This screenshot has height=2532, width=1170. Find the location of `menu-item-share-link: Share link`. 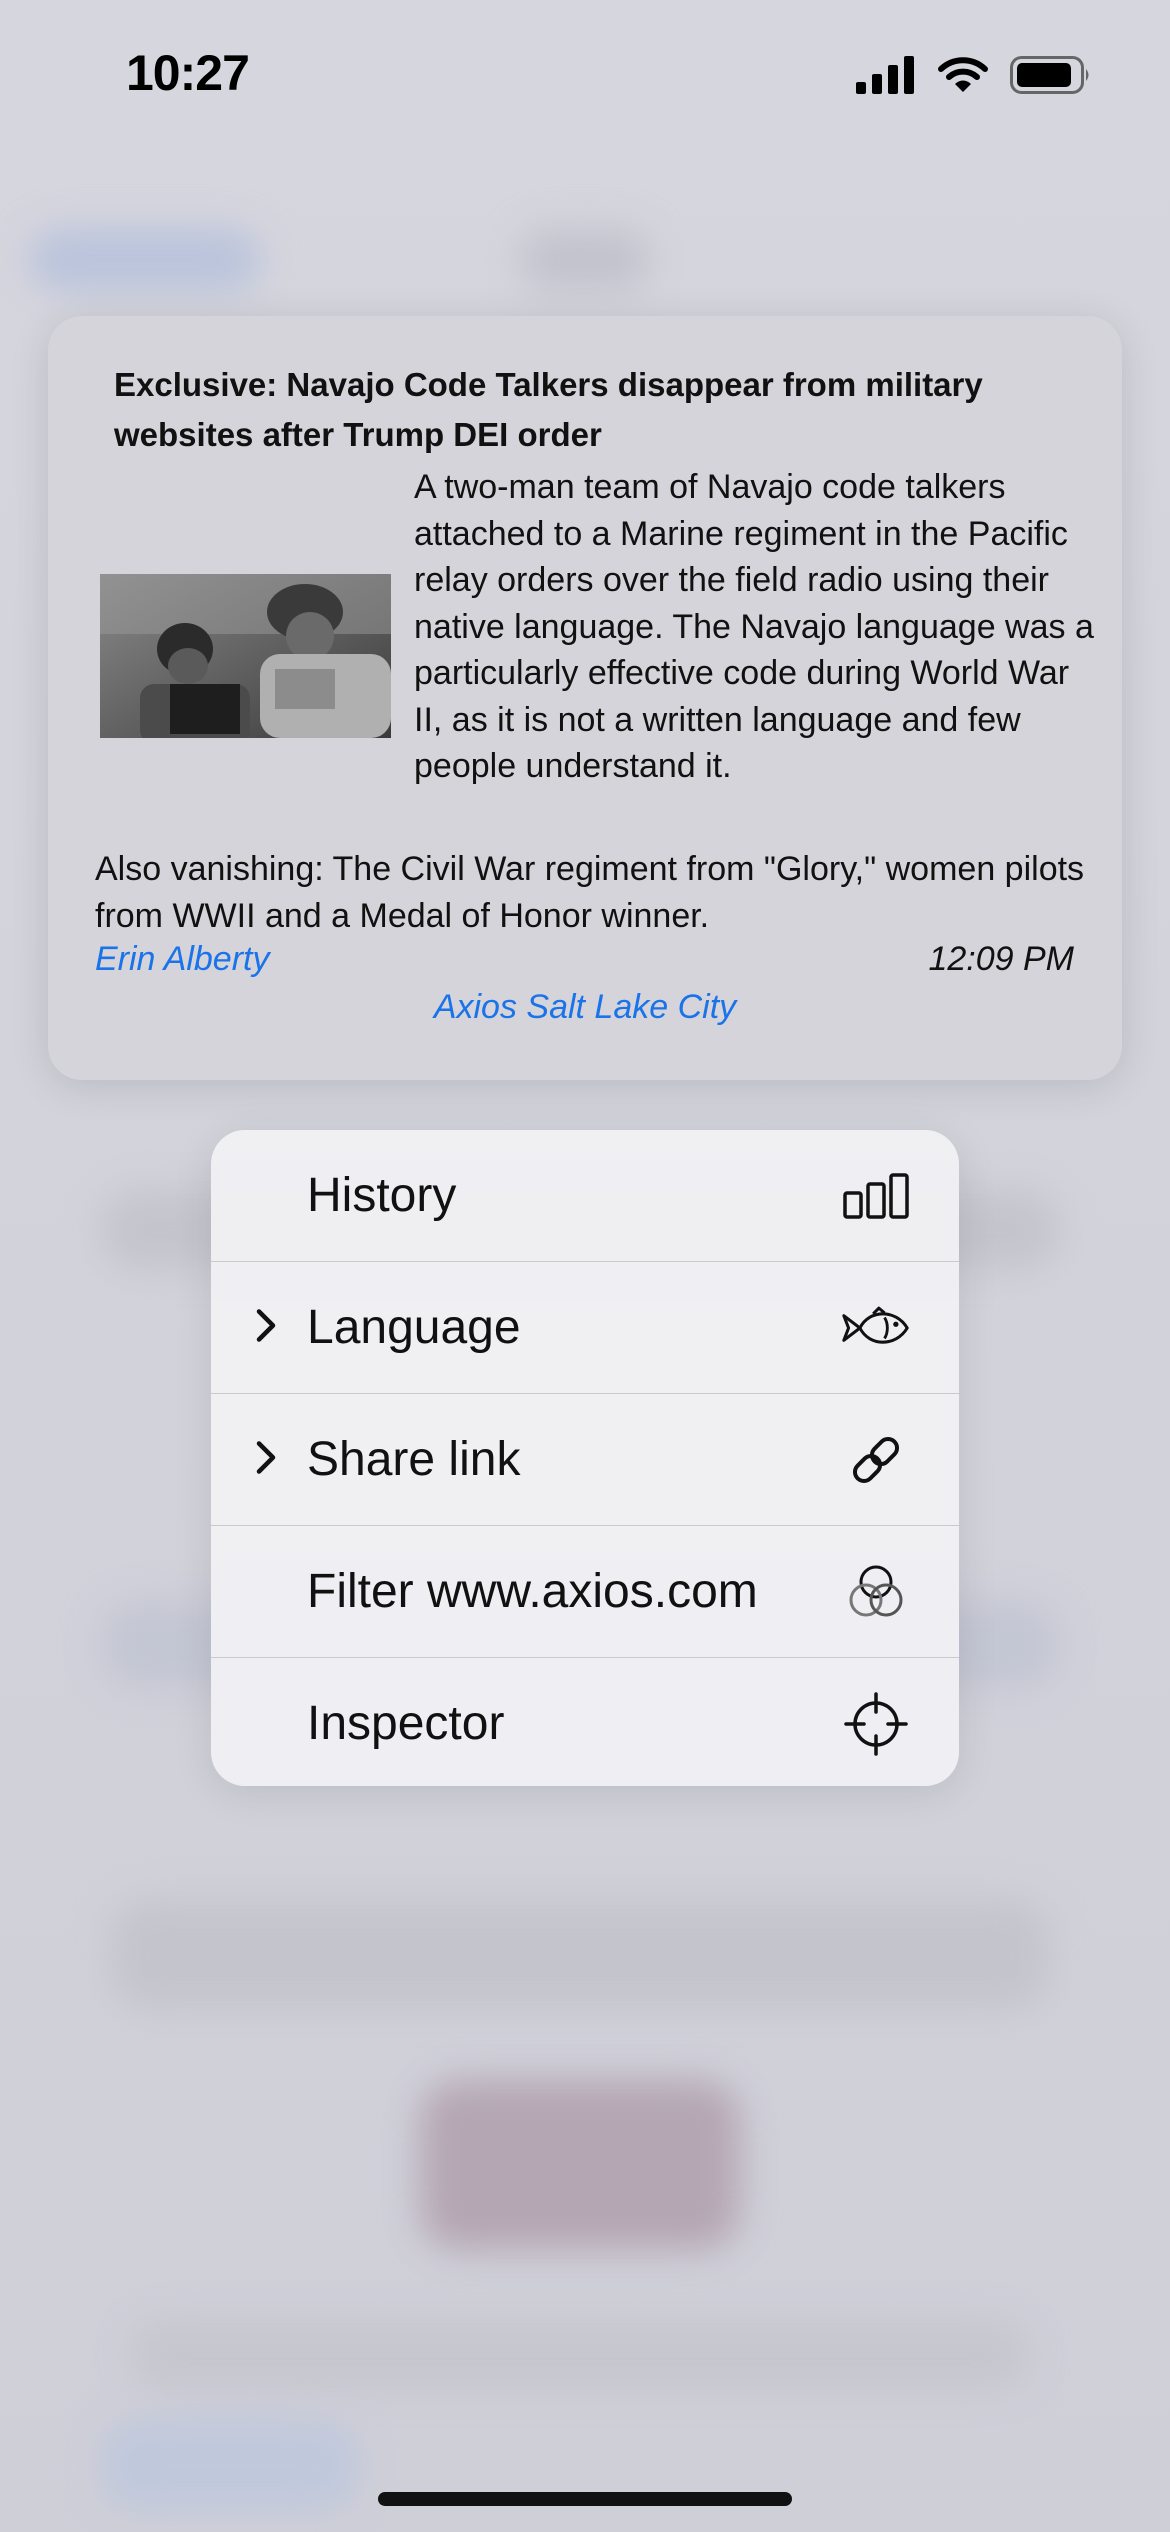

menu-item-share-link: Share link is located at coordinates (585, 1460).